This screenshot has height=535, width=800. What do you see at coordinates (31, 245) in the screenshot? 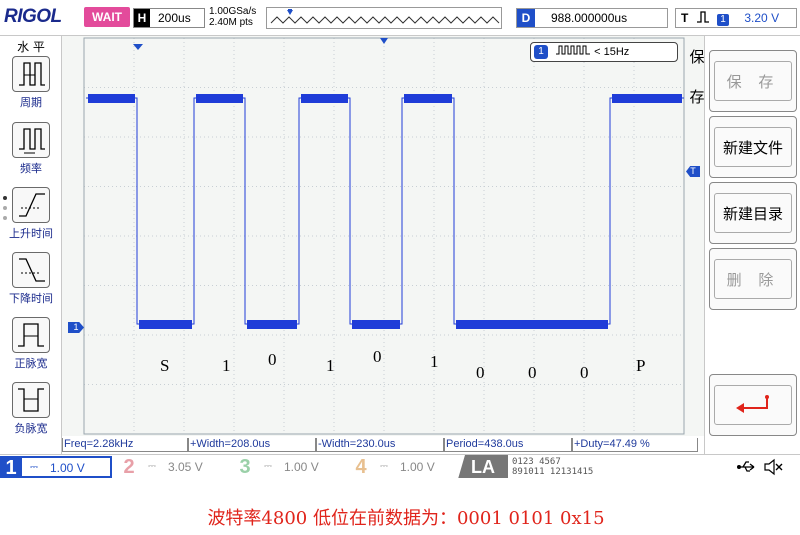
I see `horizontal-menu: 水 平 周期 频率 上升时间 下降时间 正脉宽 负脉宽` at bounding box center [31, 245].